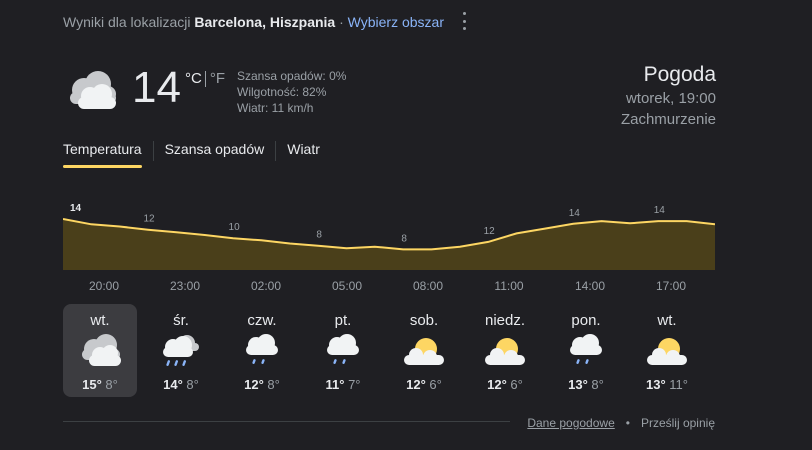 This screenshot has width=812, height=450. What do you see at coordinates (347, 286) in the screenshot?
I see `time-label: 05:00` at bounding box center [347, 286].